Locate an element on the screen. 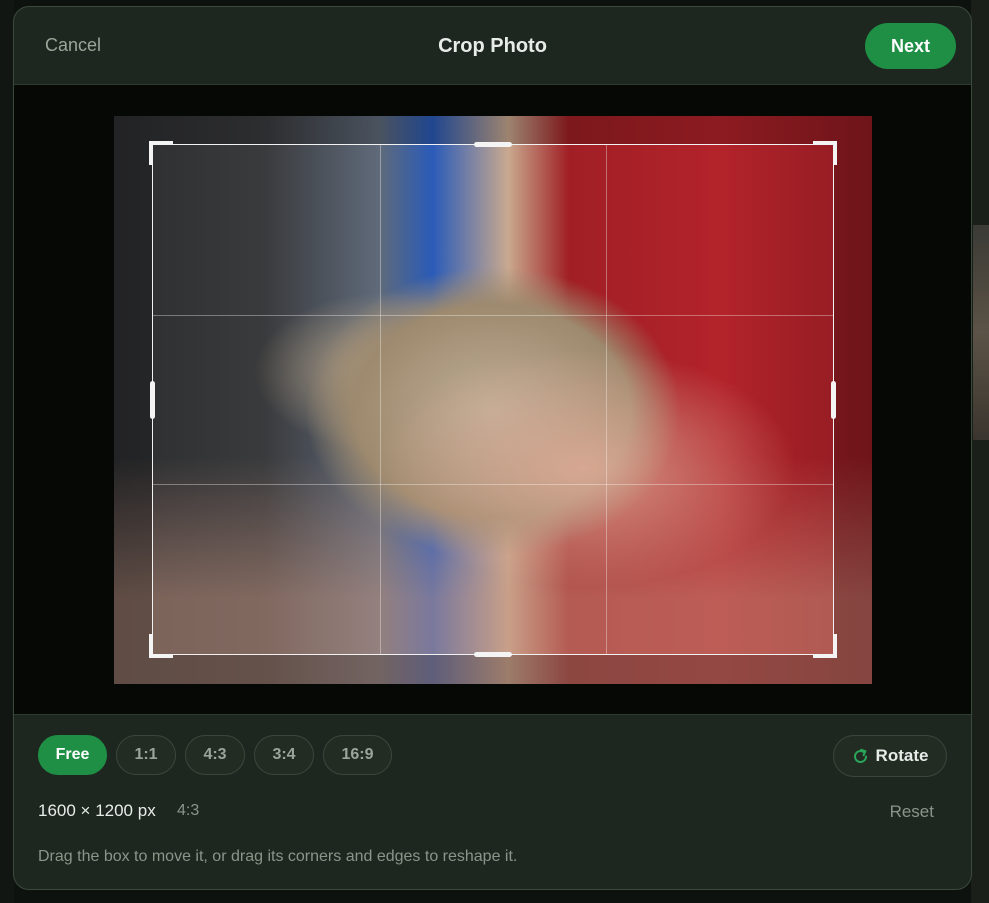  crop-handle-bottom-right is located at coordinates (825, 646).